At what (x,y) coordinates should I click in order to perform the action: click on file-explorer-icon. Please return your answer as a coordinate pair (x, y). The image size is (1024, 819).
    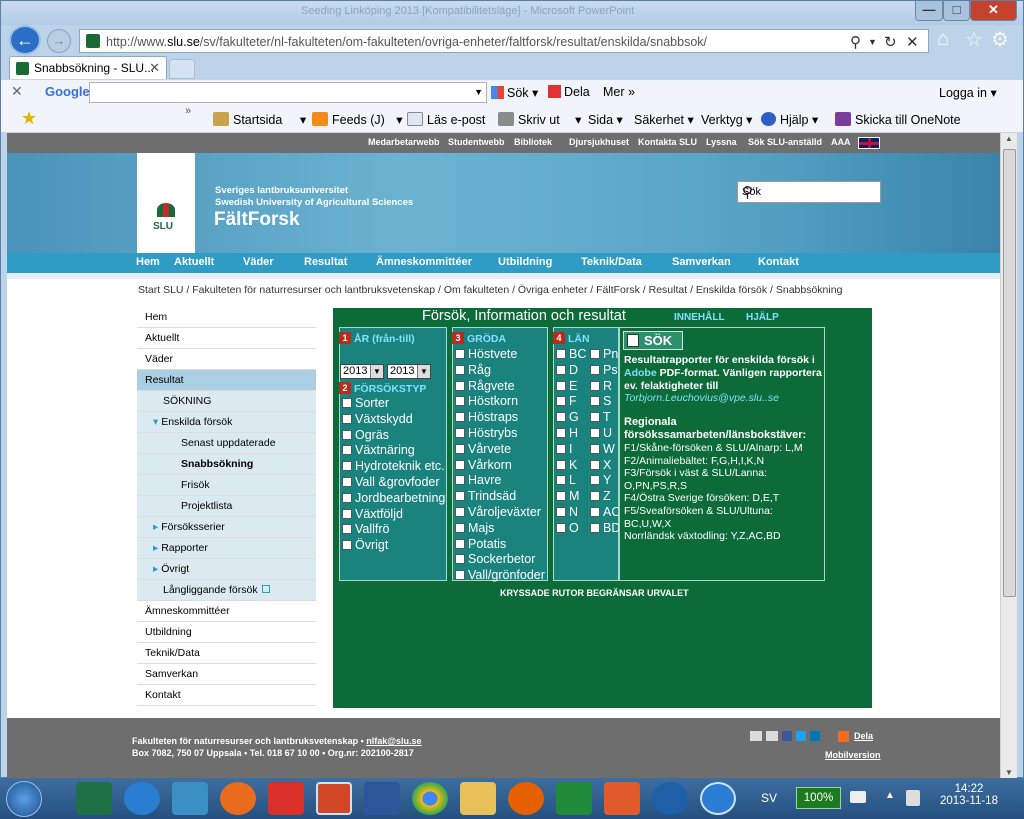
    Looking at the image, I should click on (478, 798).